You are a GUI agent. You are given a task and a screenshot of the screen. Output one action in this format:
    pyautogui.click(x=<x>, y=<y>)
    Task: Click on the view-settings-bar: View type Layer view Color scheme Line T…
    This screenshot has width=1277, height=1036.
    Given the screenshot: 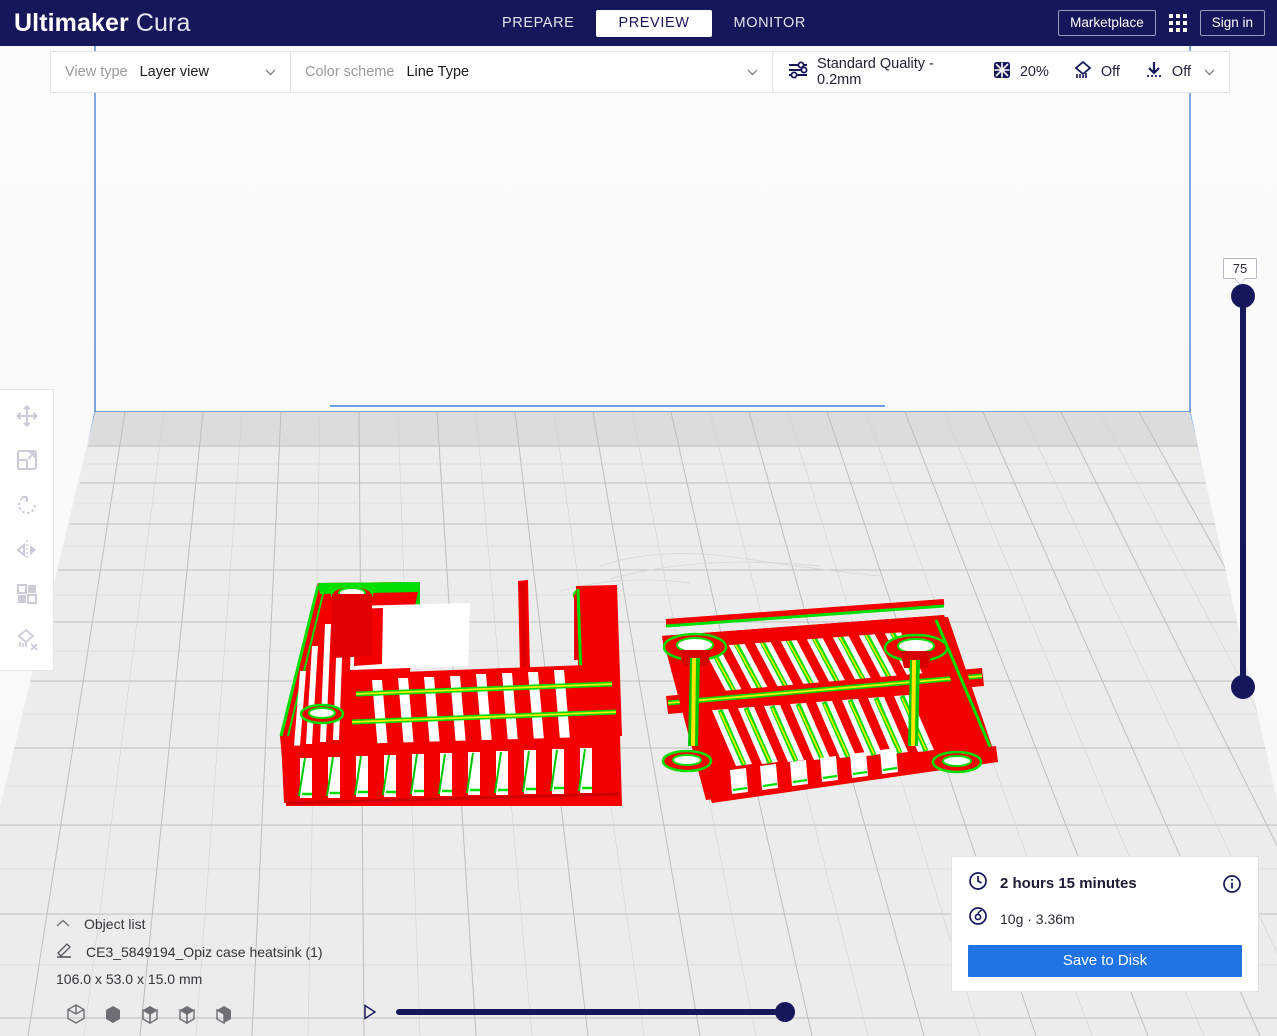 What is the action you would take?
    pyautogui.click(x=640, y=72)
    